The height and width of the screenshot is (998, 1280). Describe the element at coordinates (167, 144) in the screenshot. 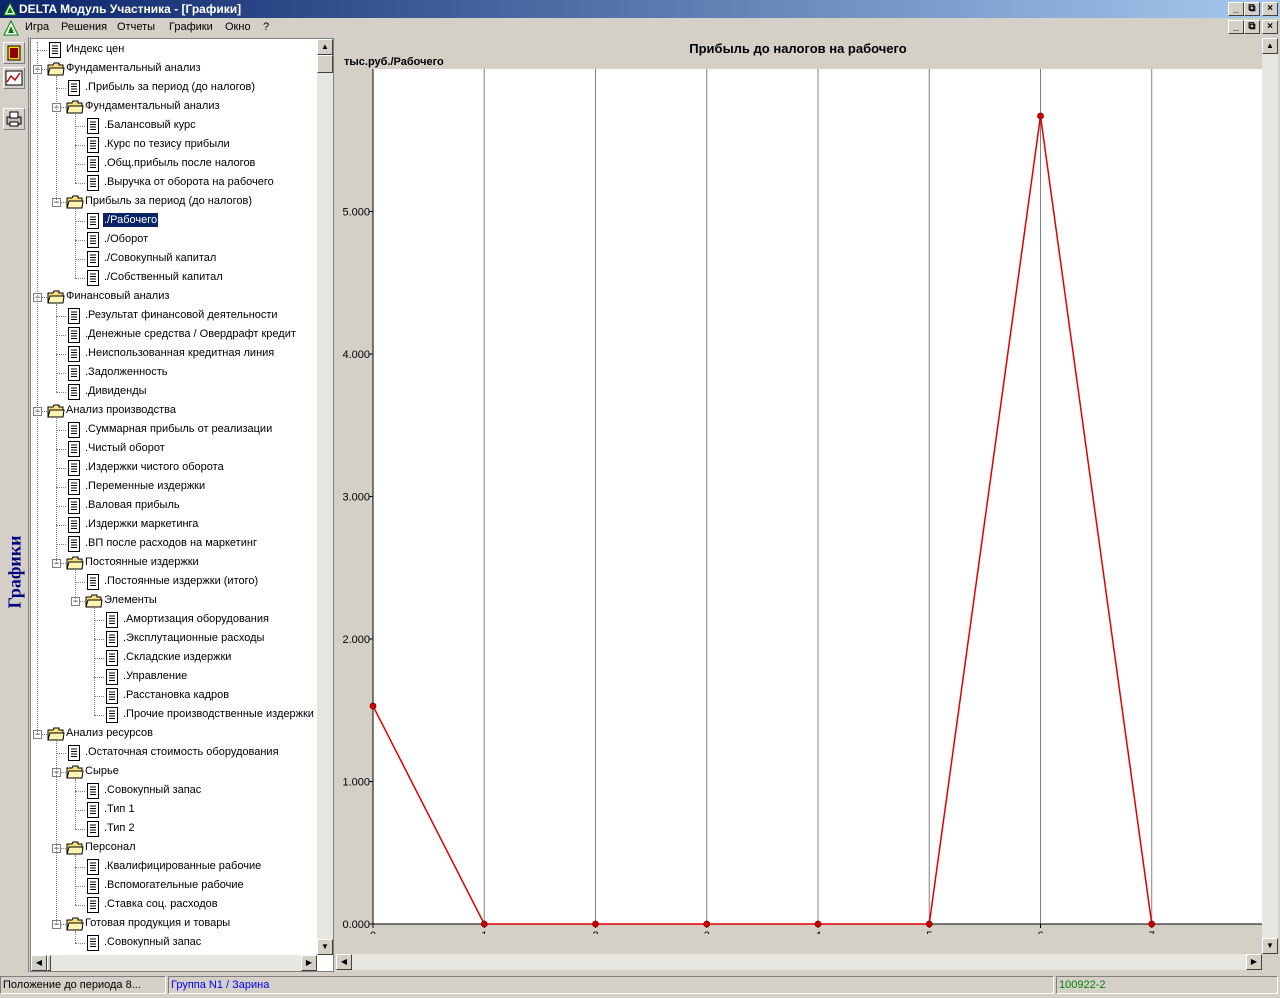

I see `tree-item-label: .Курс по тезису прибыли` at that location.